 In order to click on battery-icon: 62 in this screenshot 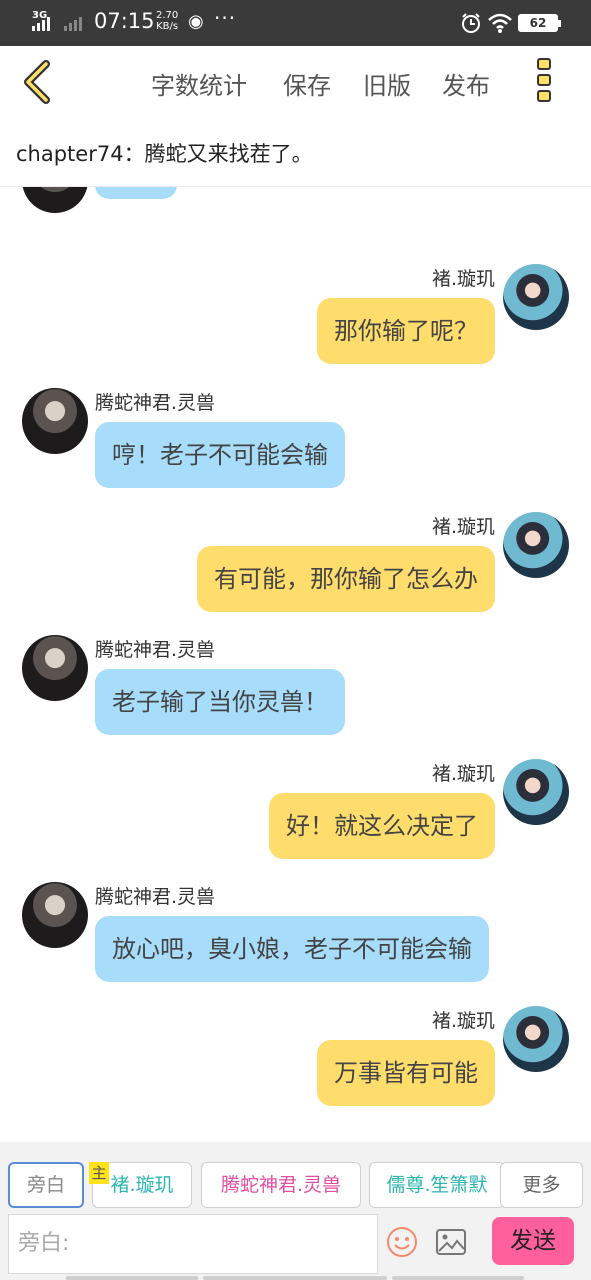, I will do `click(539, 23)`.